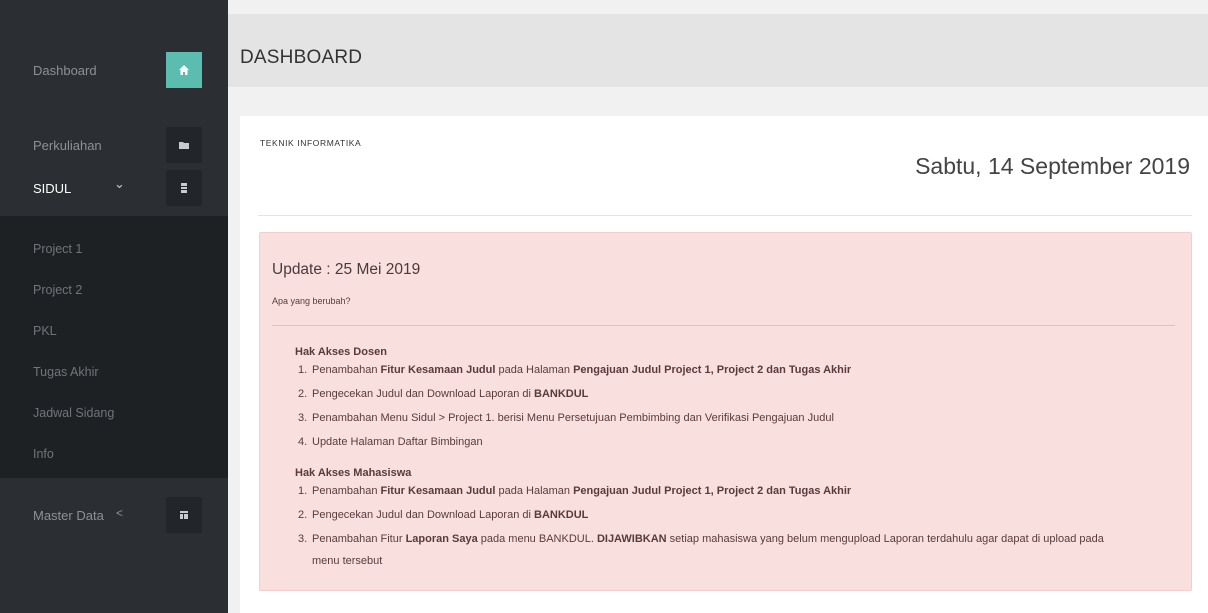 Image resolution: width=1208 pixels, height=613 pixels. I want to click on sidebar-item-label: Dashboard, so click(65, 70).